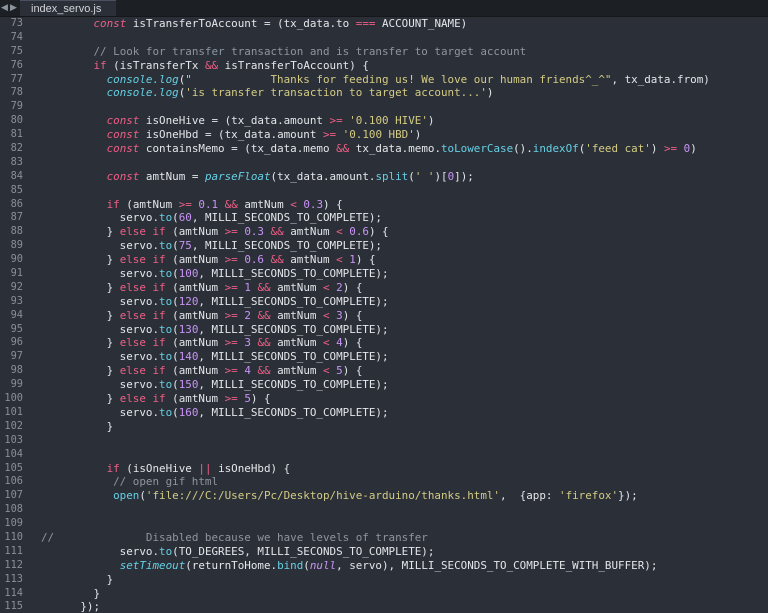 Image resolution: width=768 pixels, height=613 pixels. Describe the element at coordinates (159, 468) in the screenshot. I see `code-token: (isOneHive` at that location.